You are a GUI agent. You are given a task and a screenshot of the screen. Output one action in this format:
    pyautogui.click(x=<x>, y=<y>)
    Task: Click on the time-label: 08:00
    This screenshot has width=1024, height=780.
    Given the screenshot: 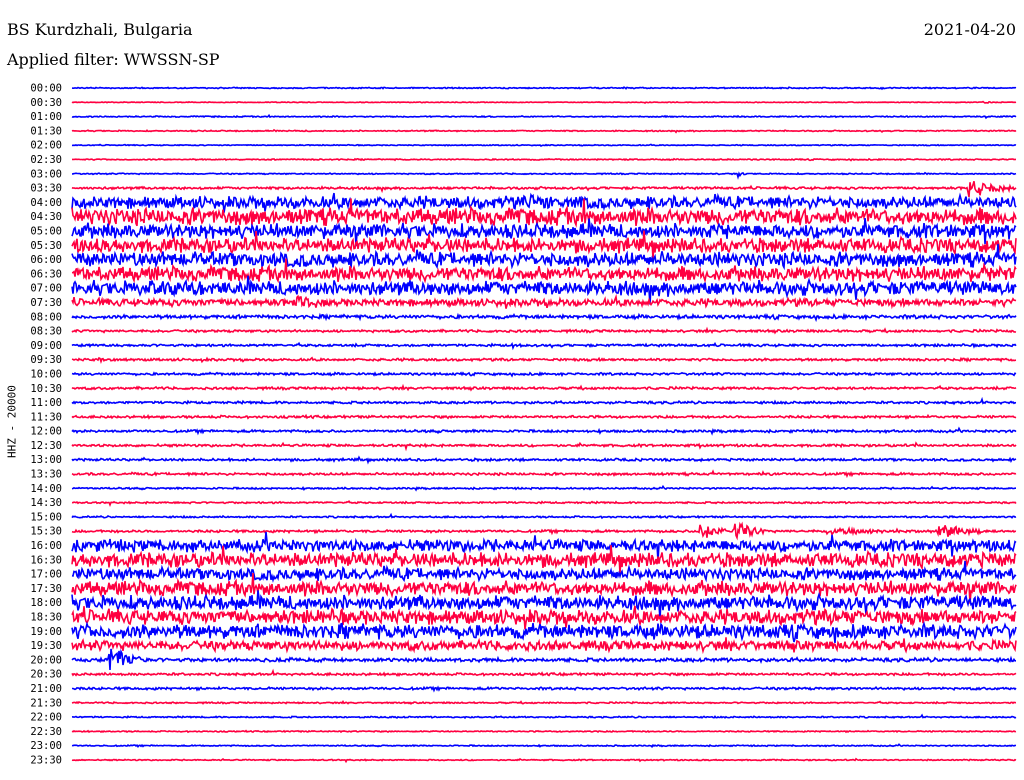 What is the action you would take?
    pyautogui.click(x=46, y=317)
    